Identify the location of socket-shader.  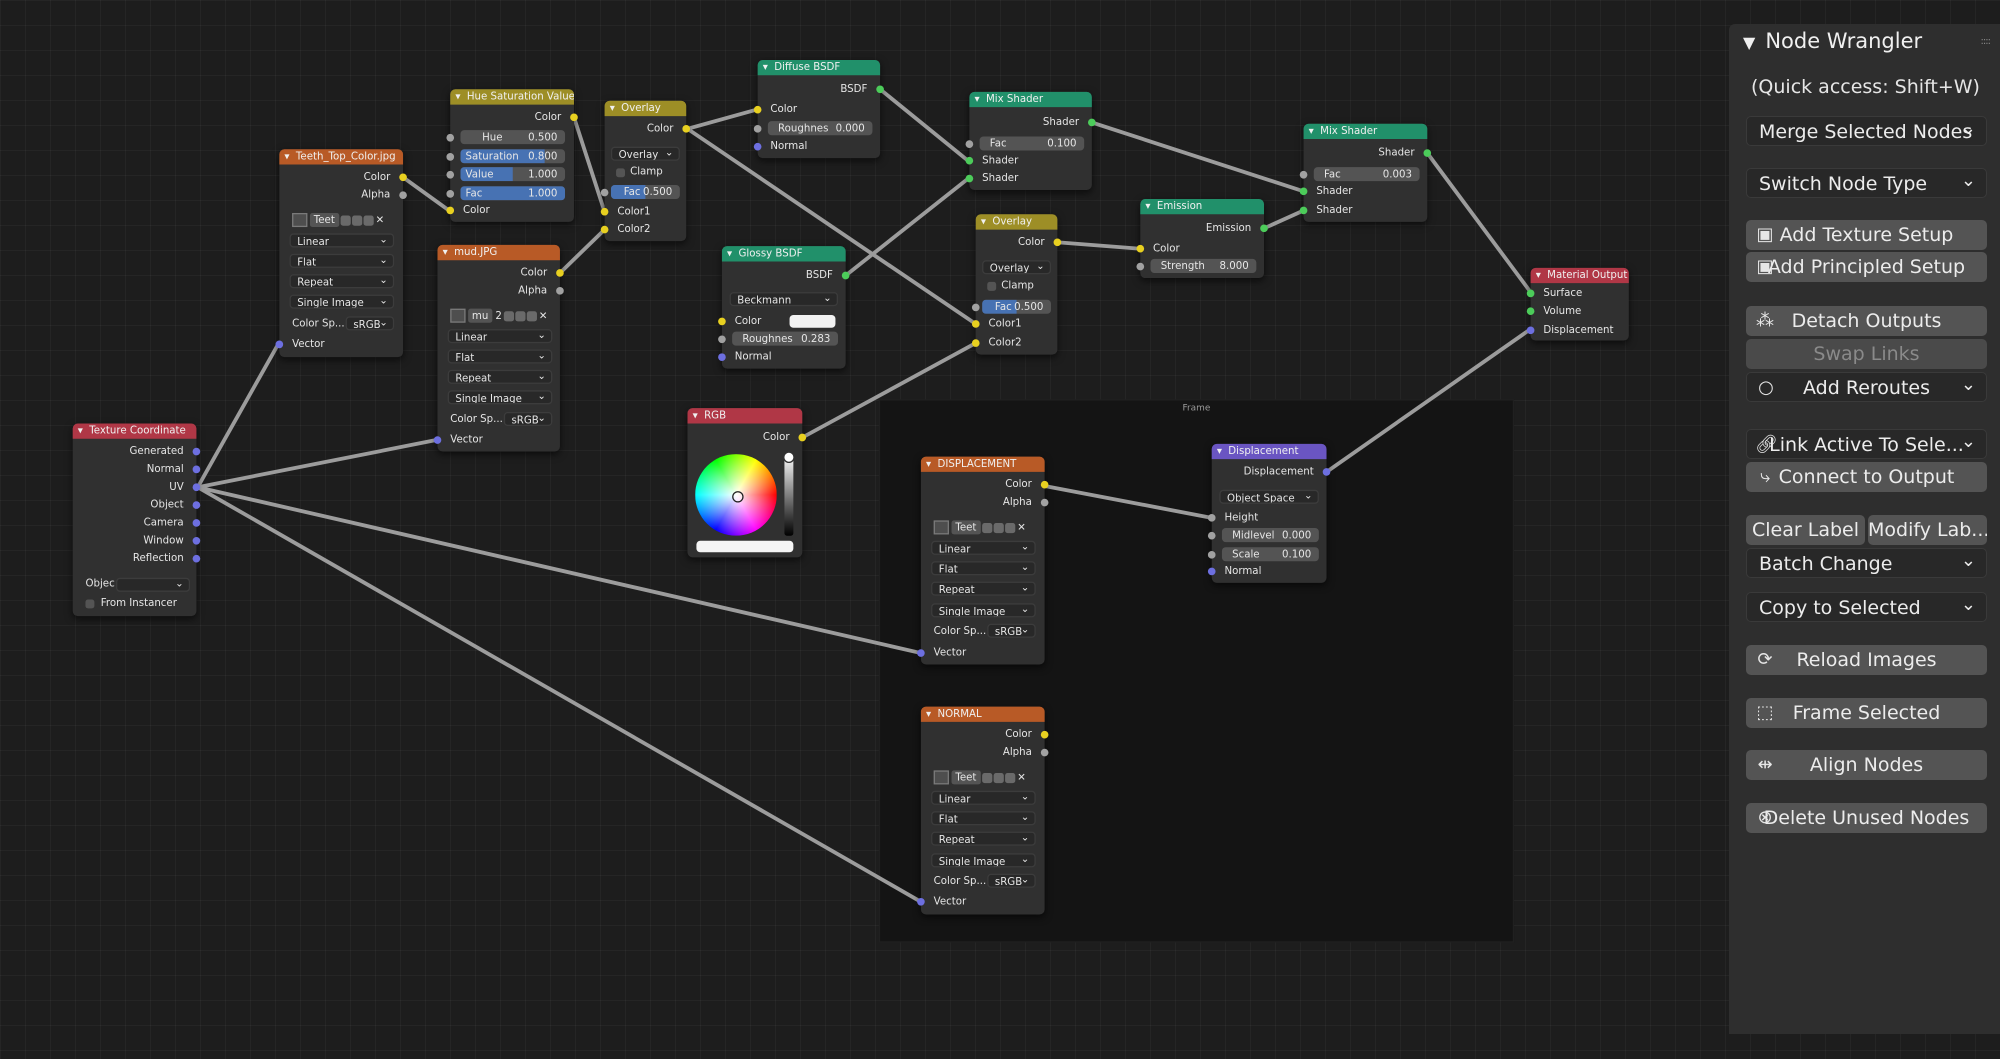
(1427, 153).